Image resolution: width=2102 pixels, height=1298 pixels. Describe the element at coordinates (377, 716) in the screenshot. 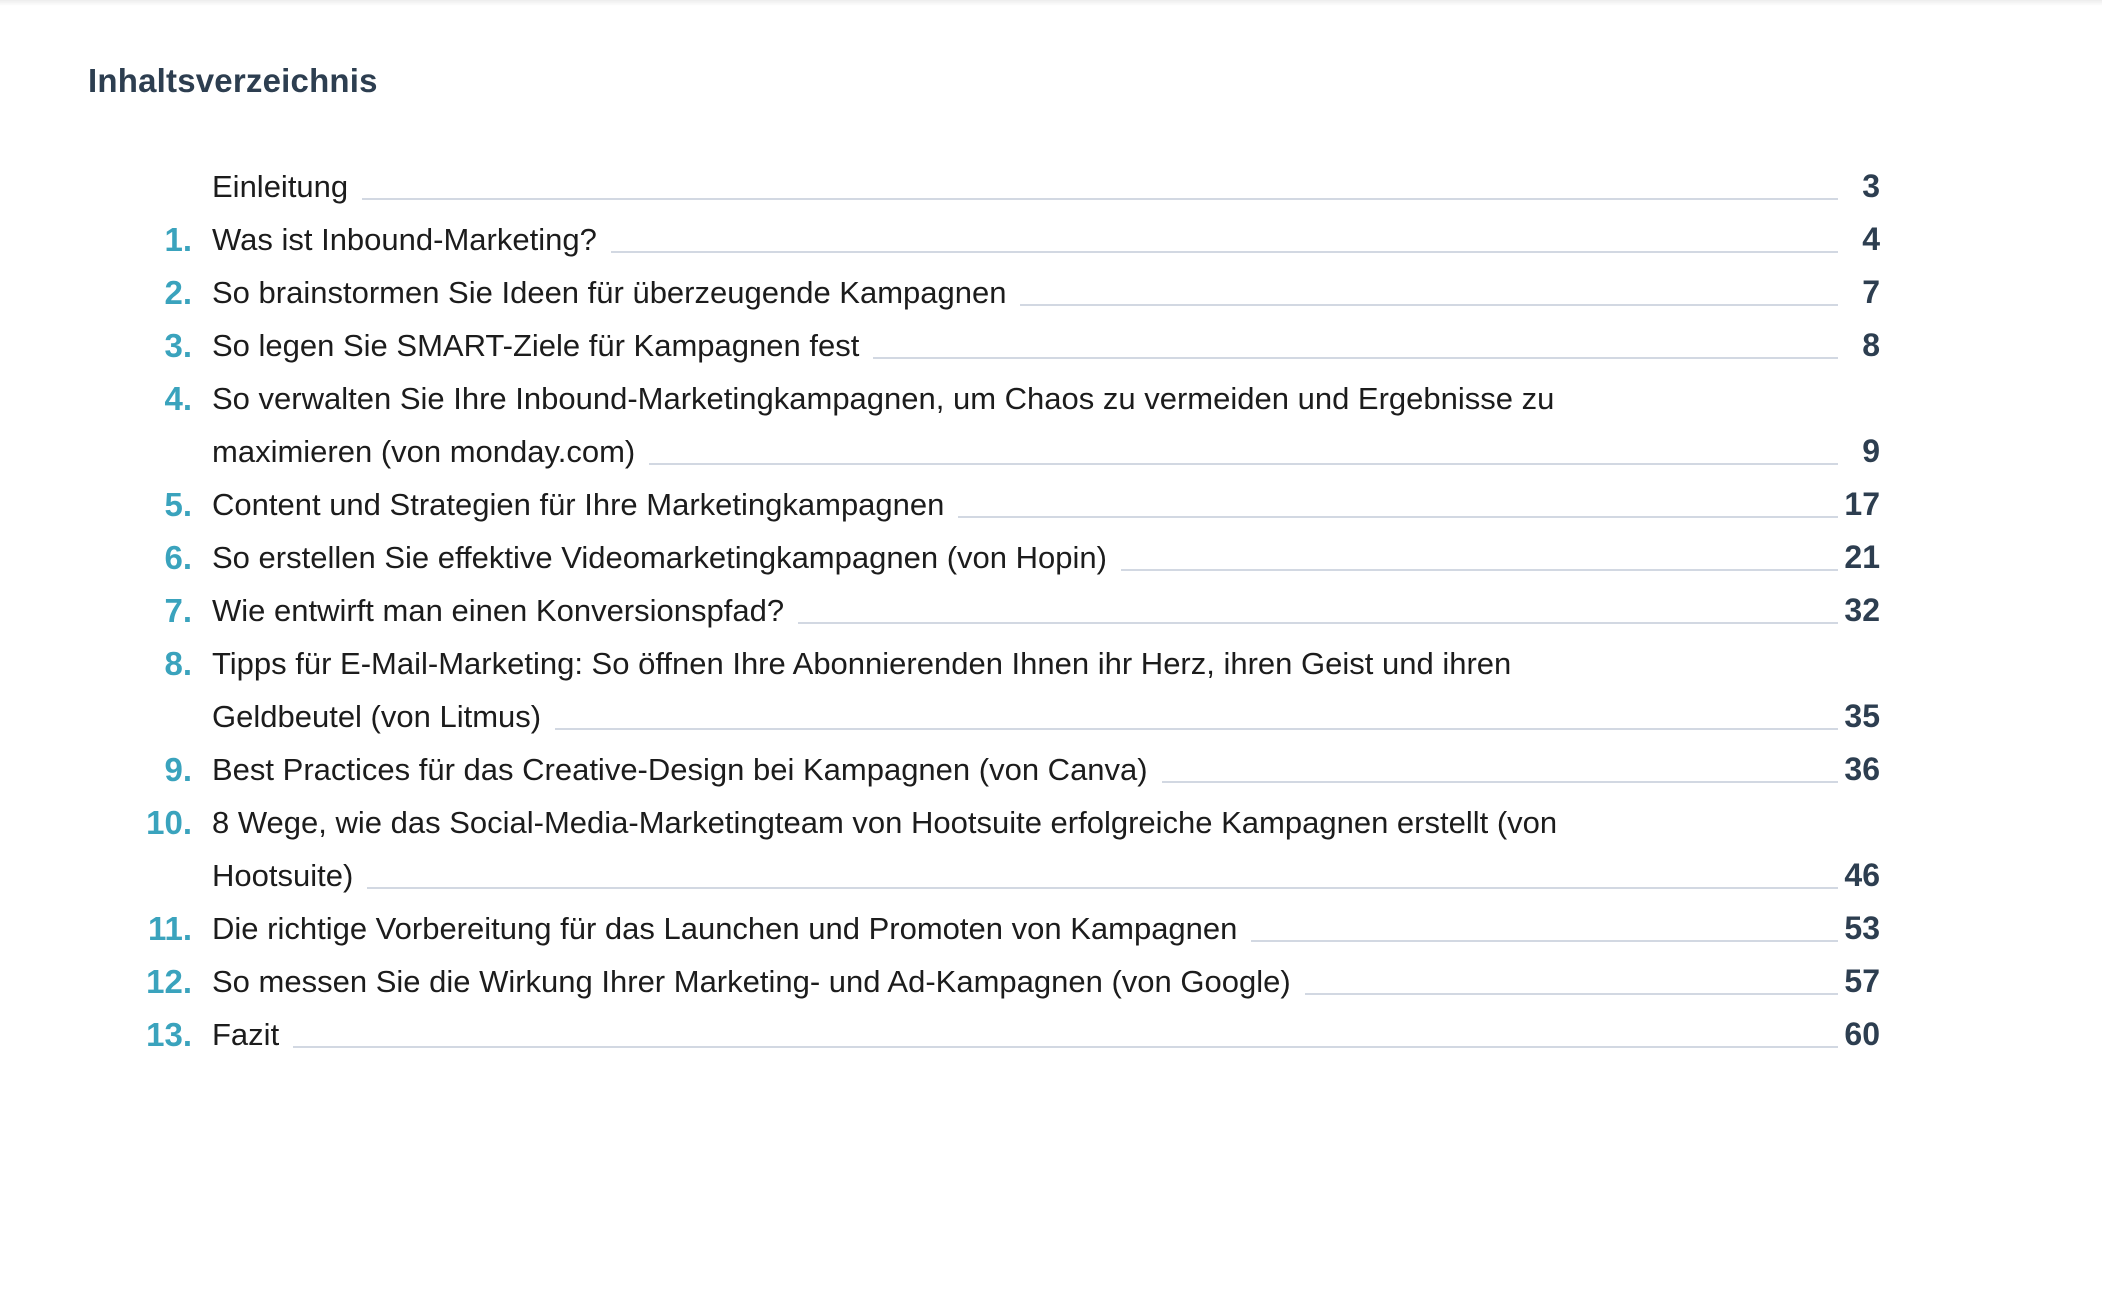

I see `toc-entry-title-line: Geldbeutel (von Litmus)` at that location.